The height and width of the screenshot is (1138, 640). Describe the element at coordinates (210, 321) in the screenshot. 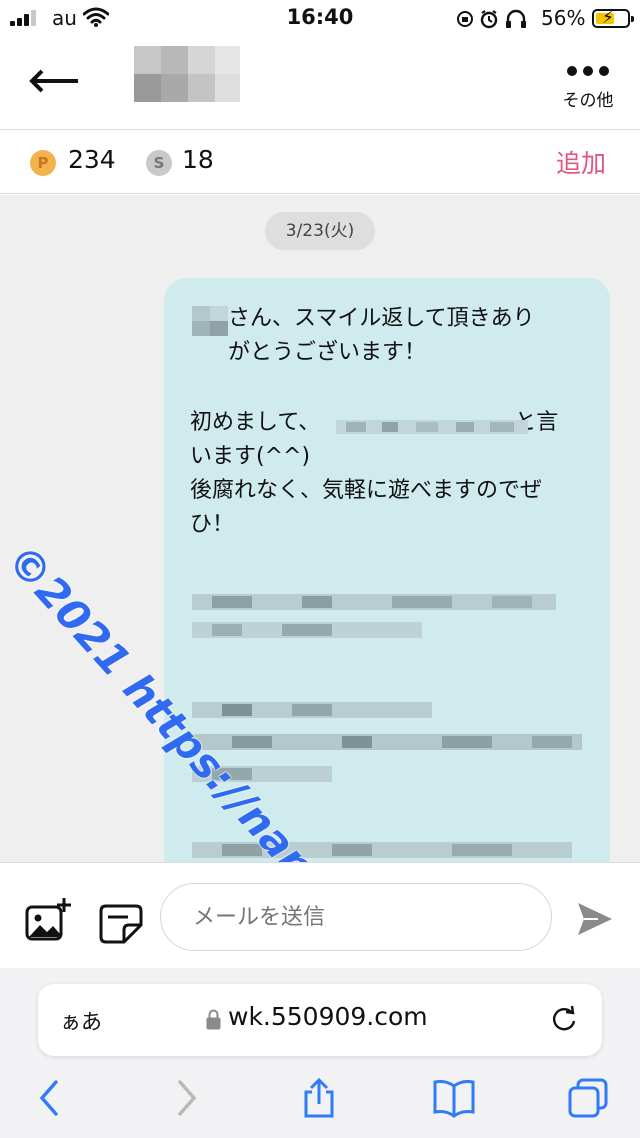

I see `redacted-name` at that location.